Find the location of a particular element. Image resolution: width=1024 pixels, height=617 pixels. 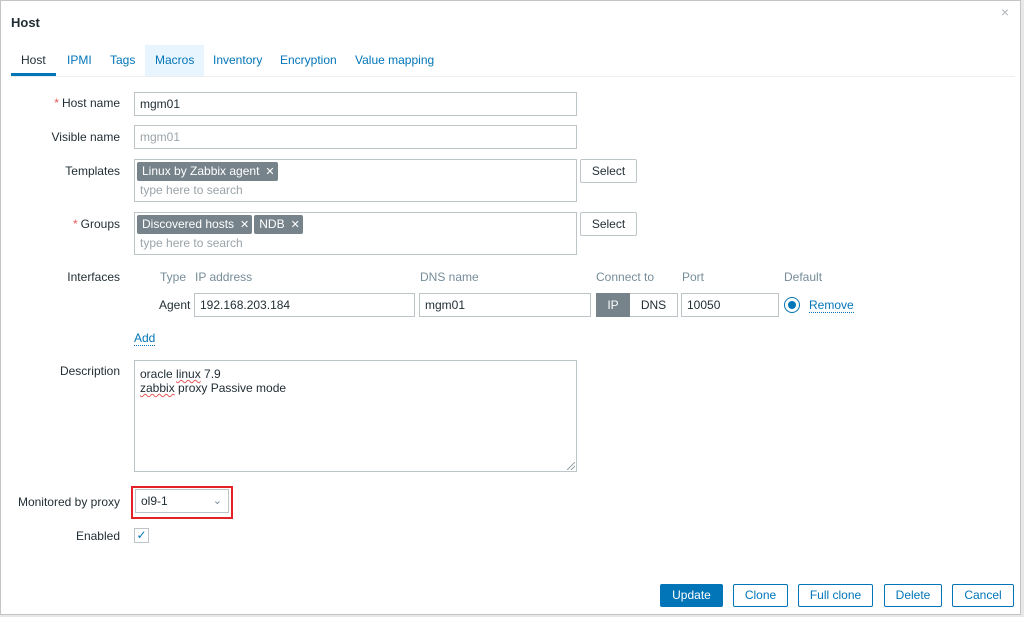

templates-search-input: type here to search is located at coordinates (191, 190).